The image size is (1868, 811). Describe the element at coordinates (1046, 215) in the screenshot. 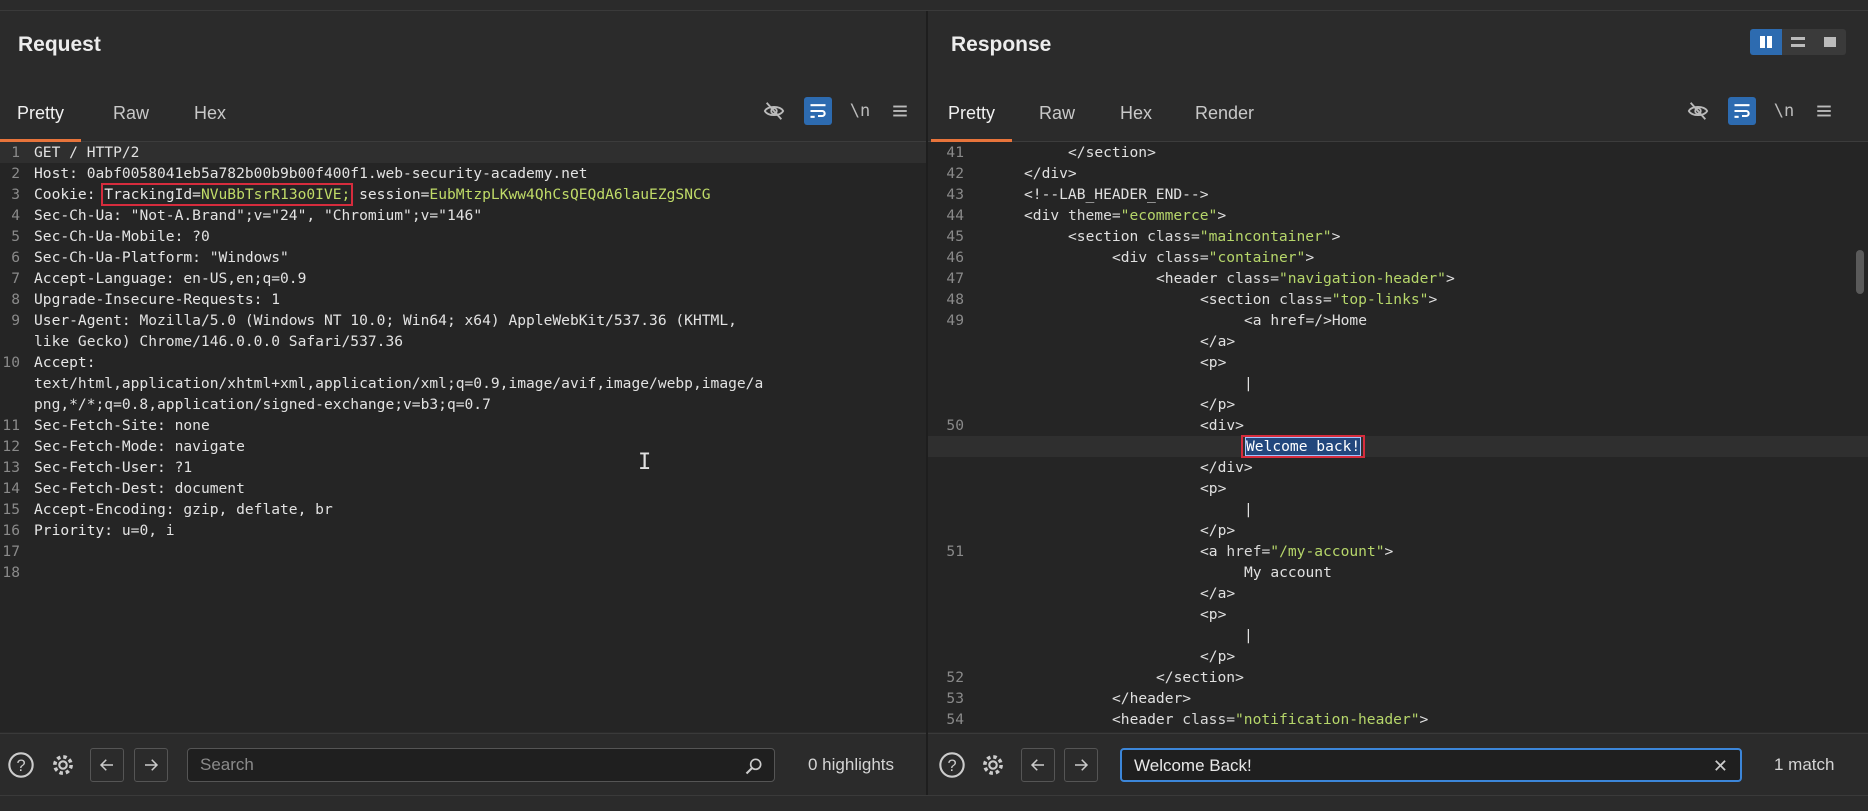

I see `markup-tag: <div` at that location.